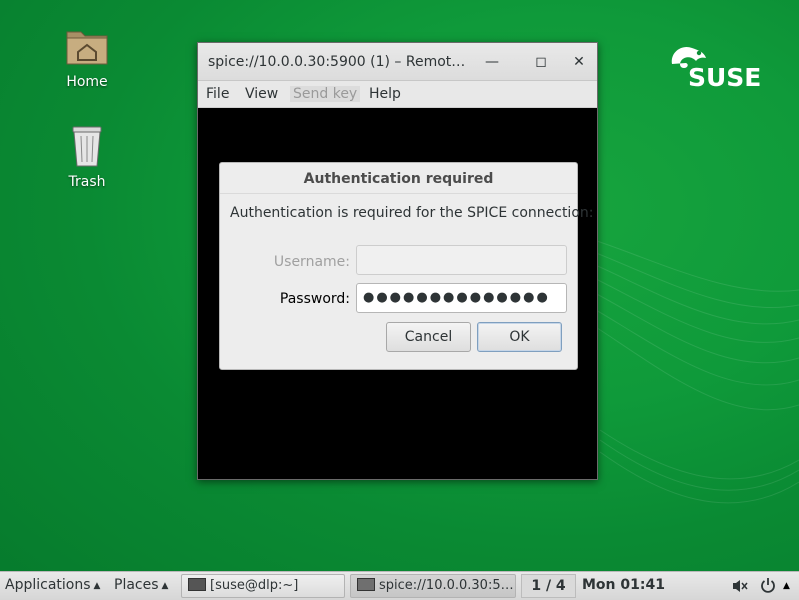 The image size is (799, 600). I want to click on username-field, so click(461, 260).